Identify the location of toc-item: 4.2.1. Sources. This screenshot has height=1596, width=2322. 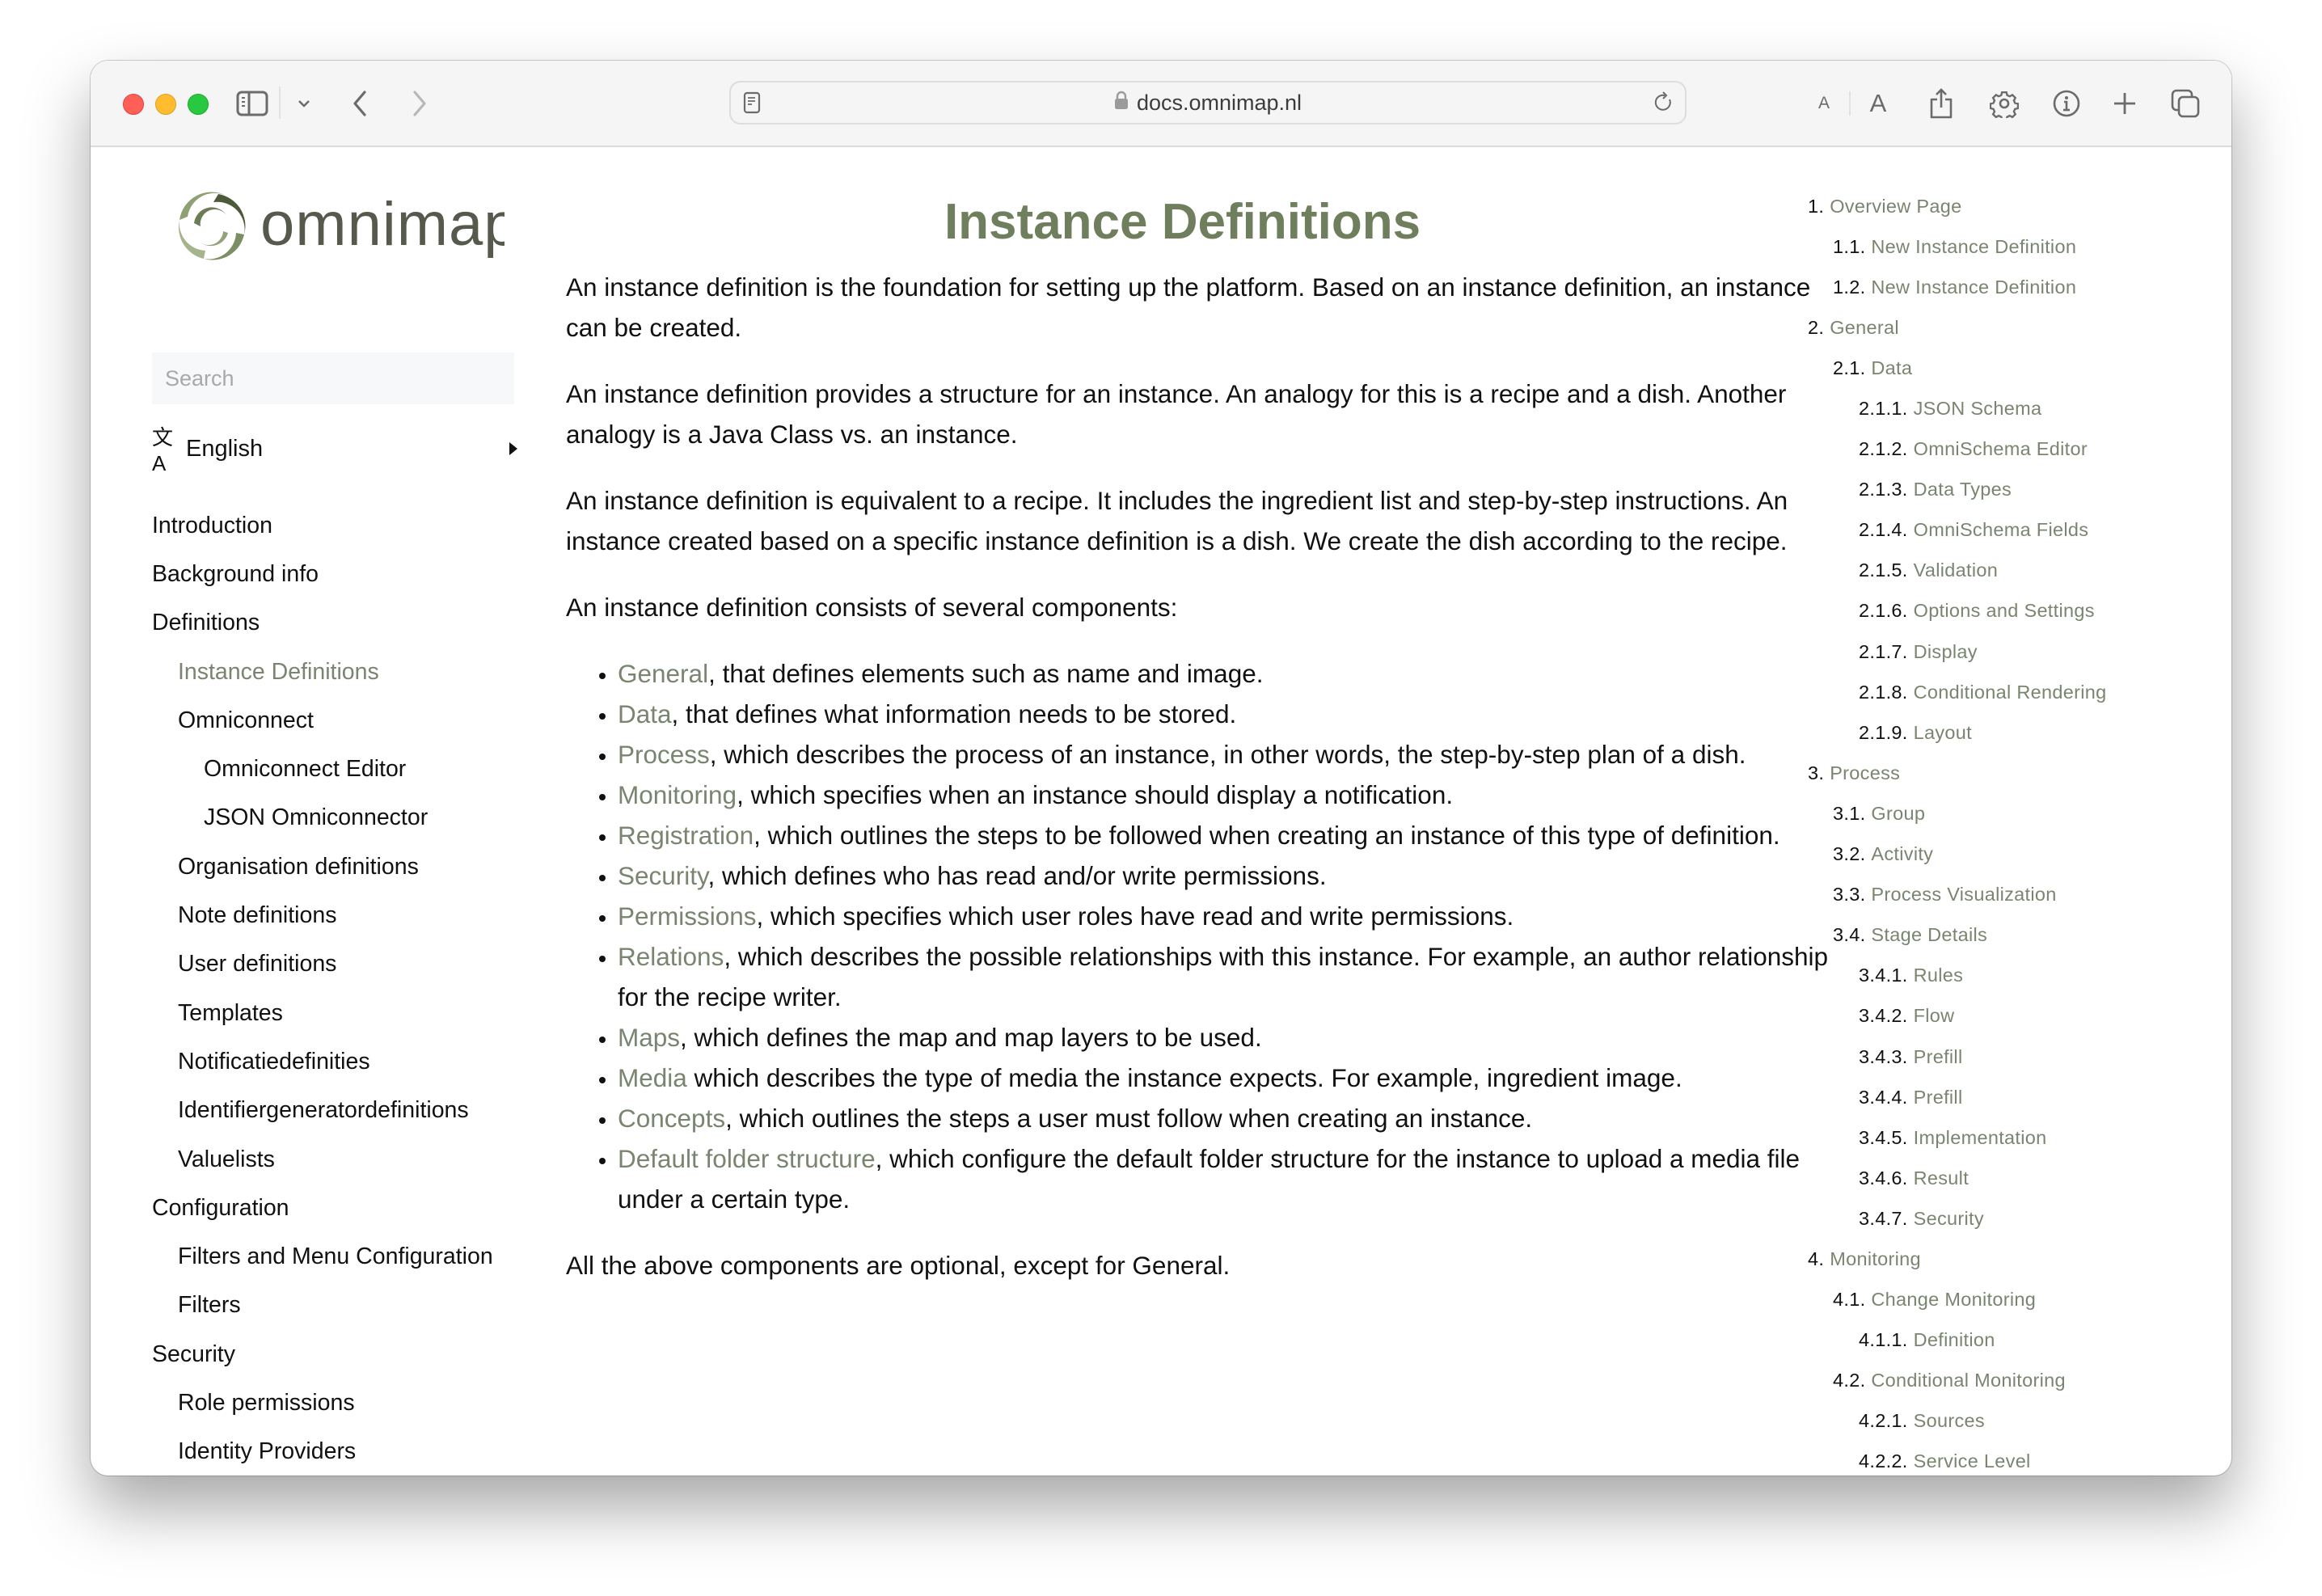
(2010, 1421).